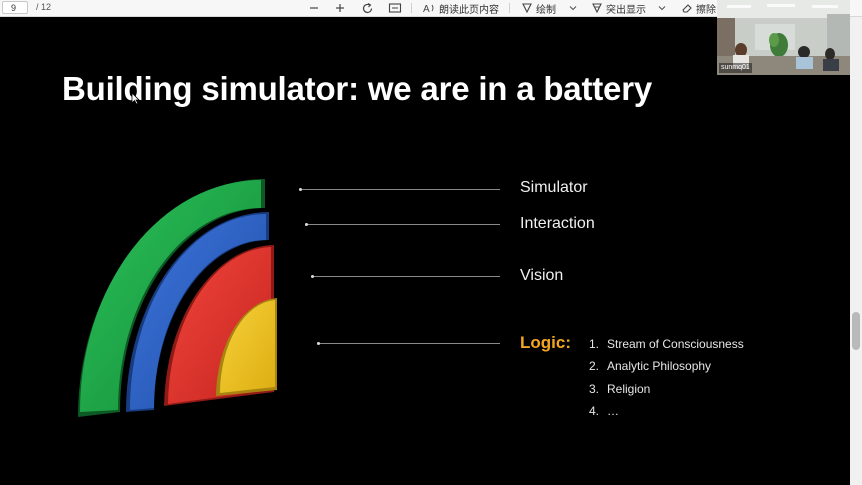 The width and height of the screenshot is (862, 485). What do you see at coordinates (135, 98) in the screenshot?
I see `mouse-cursor-icon` at bounding box center [135, 98].